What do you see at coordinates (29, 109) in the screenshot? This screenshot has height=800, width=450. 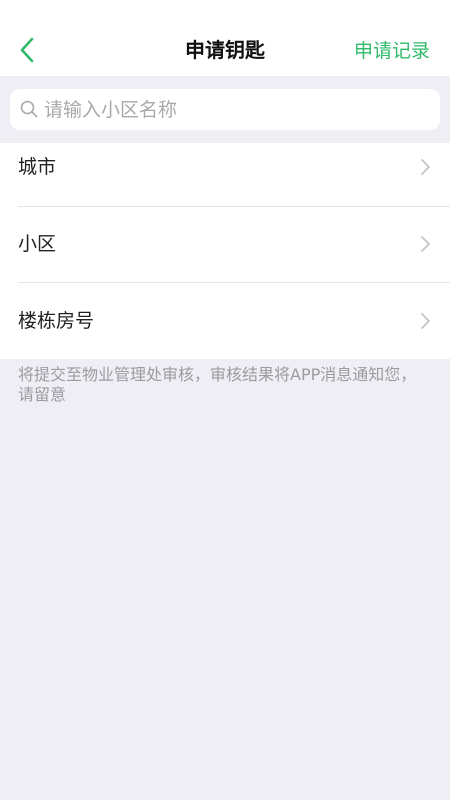 I see `search-icon` at bounding box center [29, 109].